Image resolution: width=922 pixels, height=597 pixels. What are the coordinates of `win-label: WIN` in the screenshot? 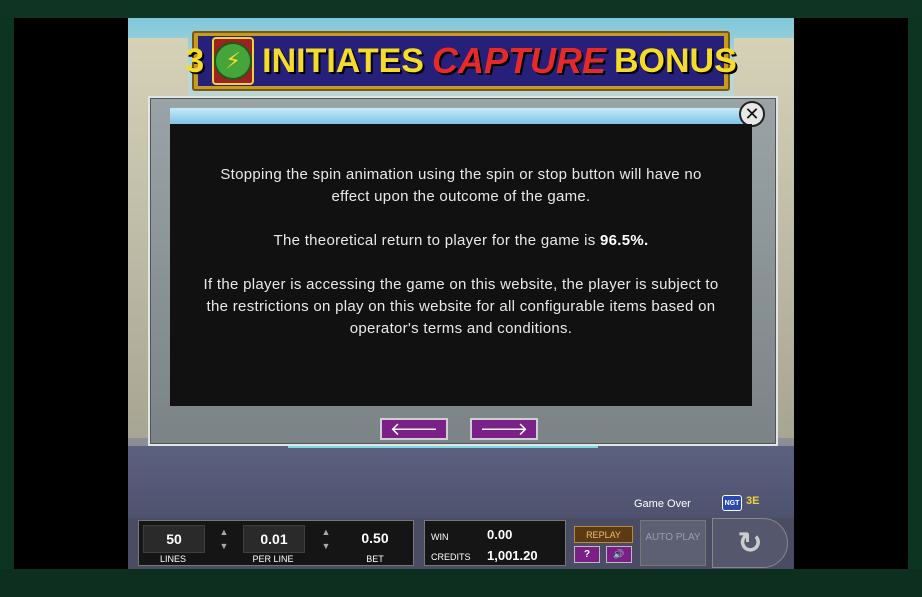 It's located at (440, 537).